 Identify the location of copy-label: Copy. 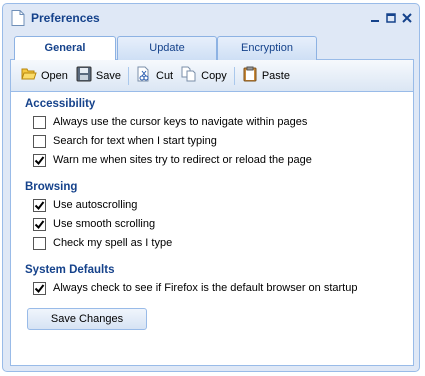
(214, 75).